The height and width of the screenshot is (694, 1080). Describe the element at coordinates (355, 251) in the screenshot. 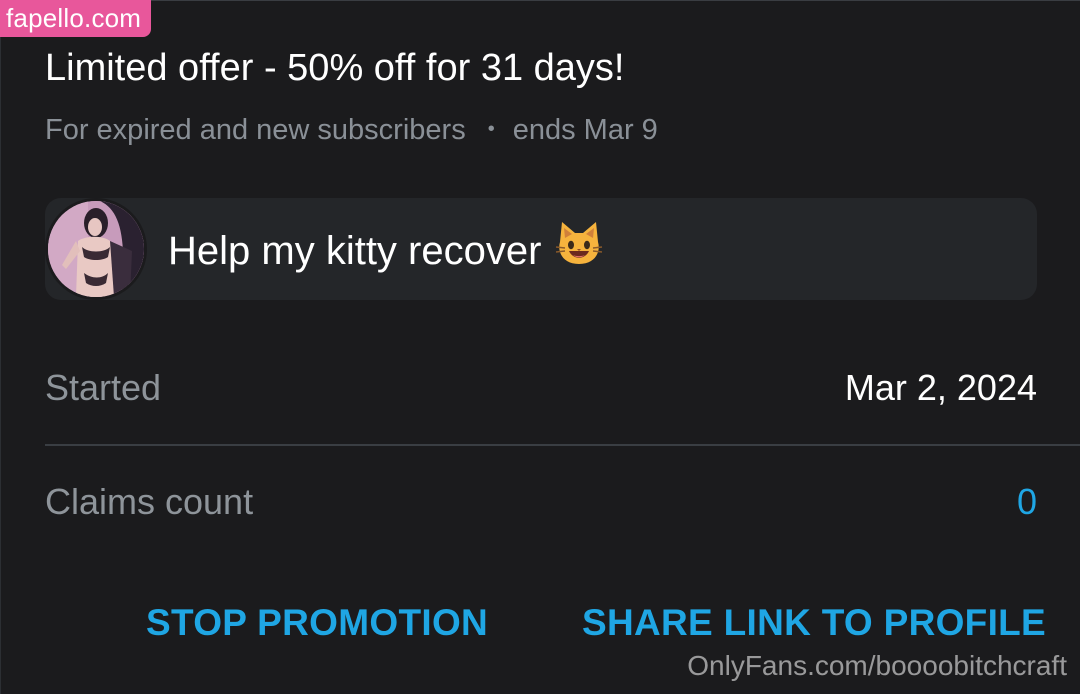

I see `promo-message-text: Help my kitty recover` at that location.